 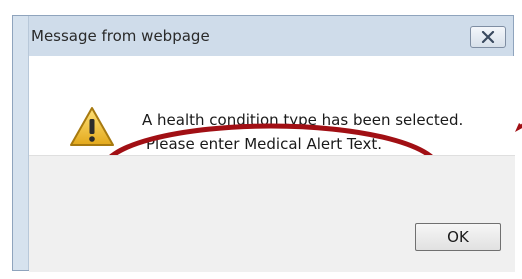 I want to click on annotation-arrow, so click(x=518, y=127).